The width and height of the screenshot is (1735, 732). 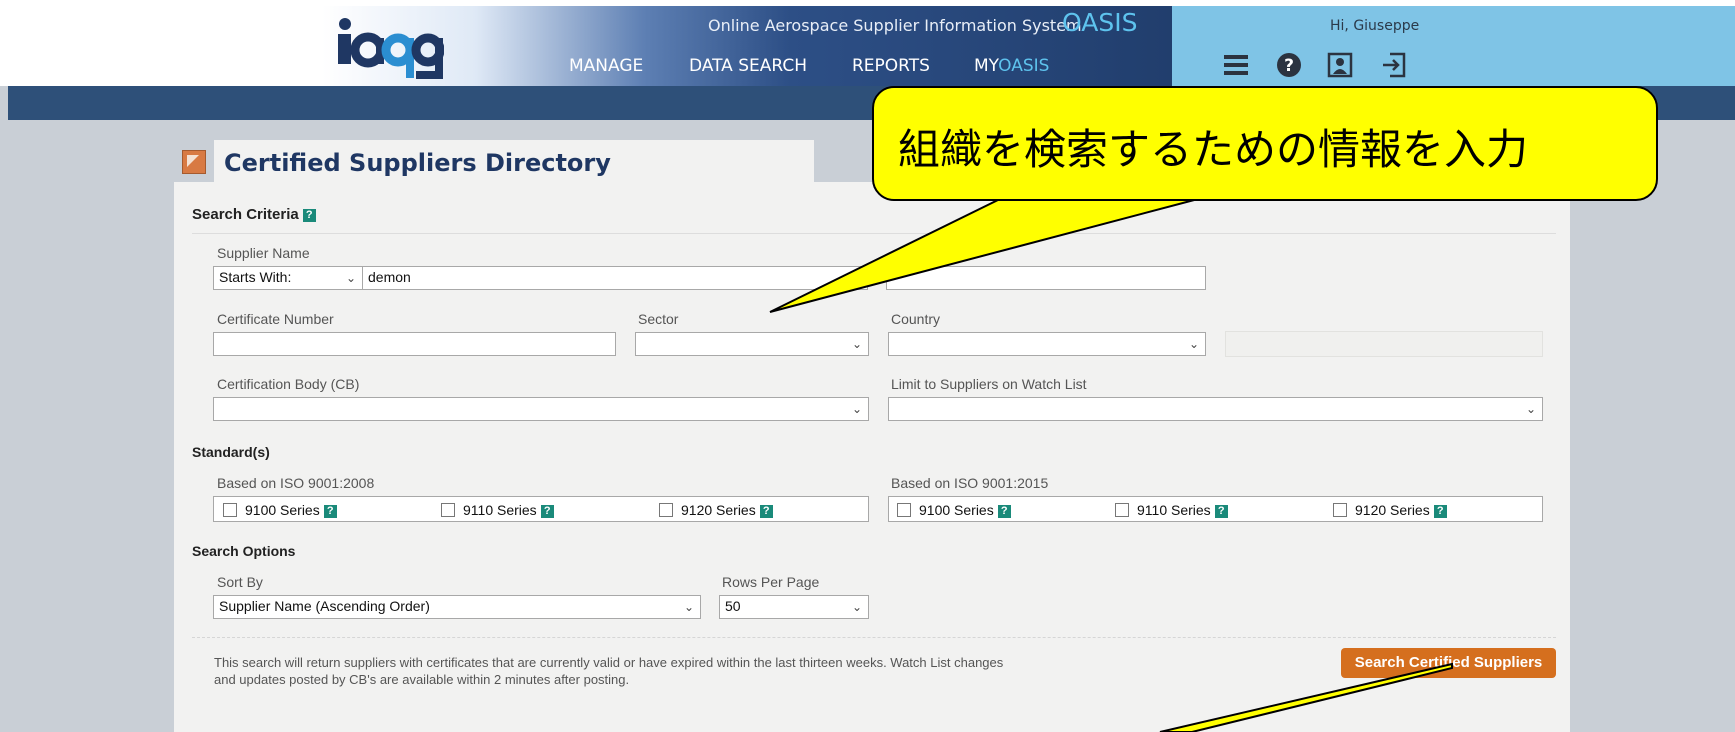 I want to click on arrow-pointer, so click(x=1306, y=697).